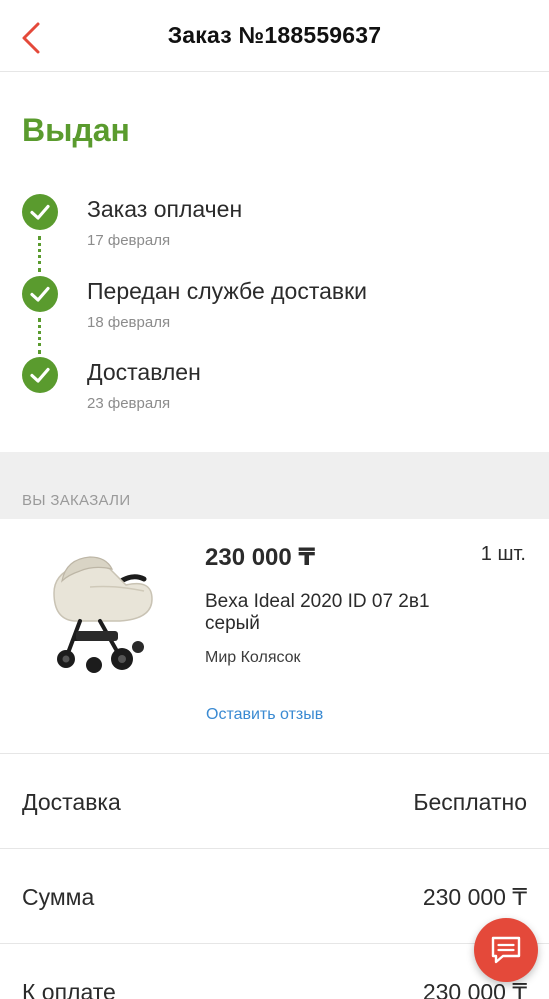 This screenshot has height=999, width=549. What do you see at coordinates (105, 605) in the screenshot?
I see `stroller-photo` at bounding box center [105, 605].